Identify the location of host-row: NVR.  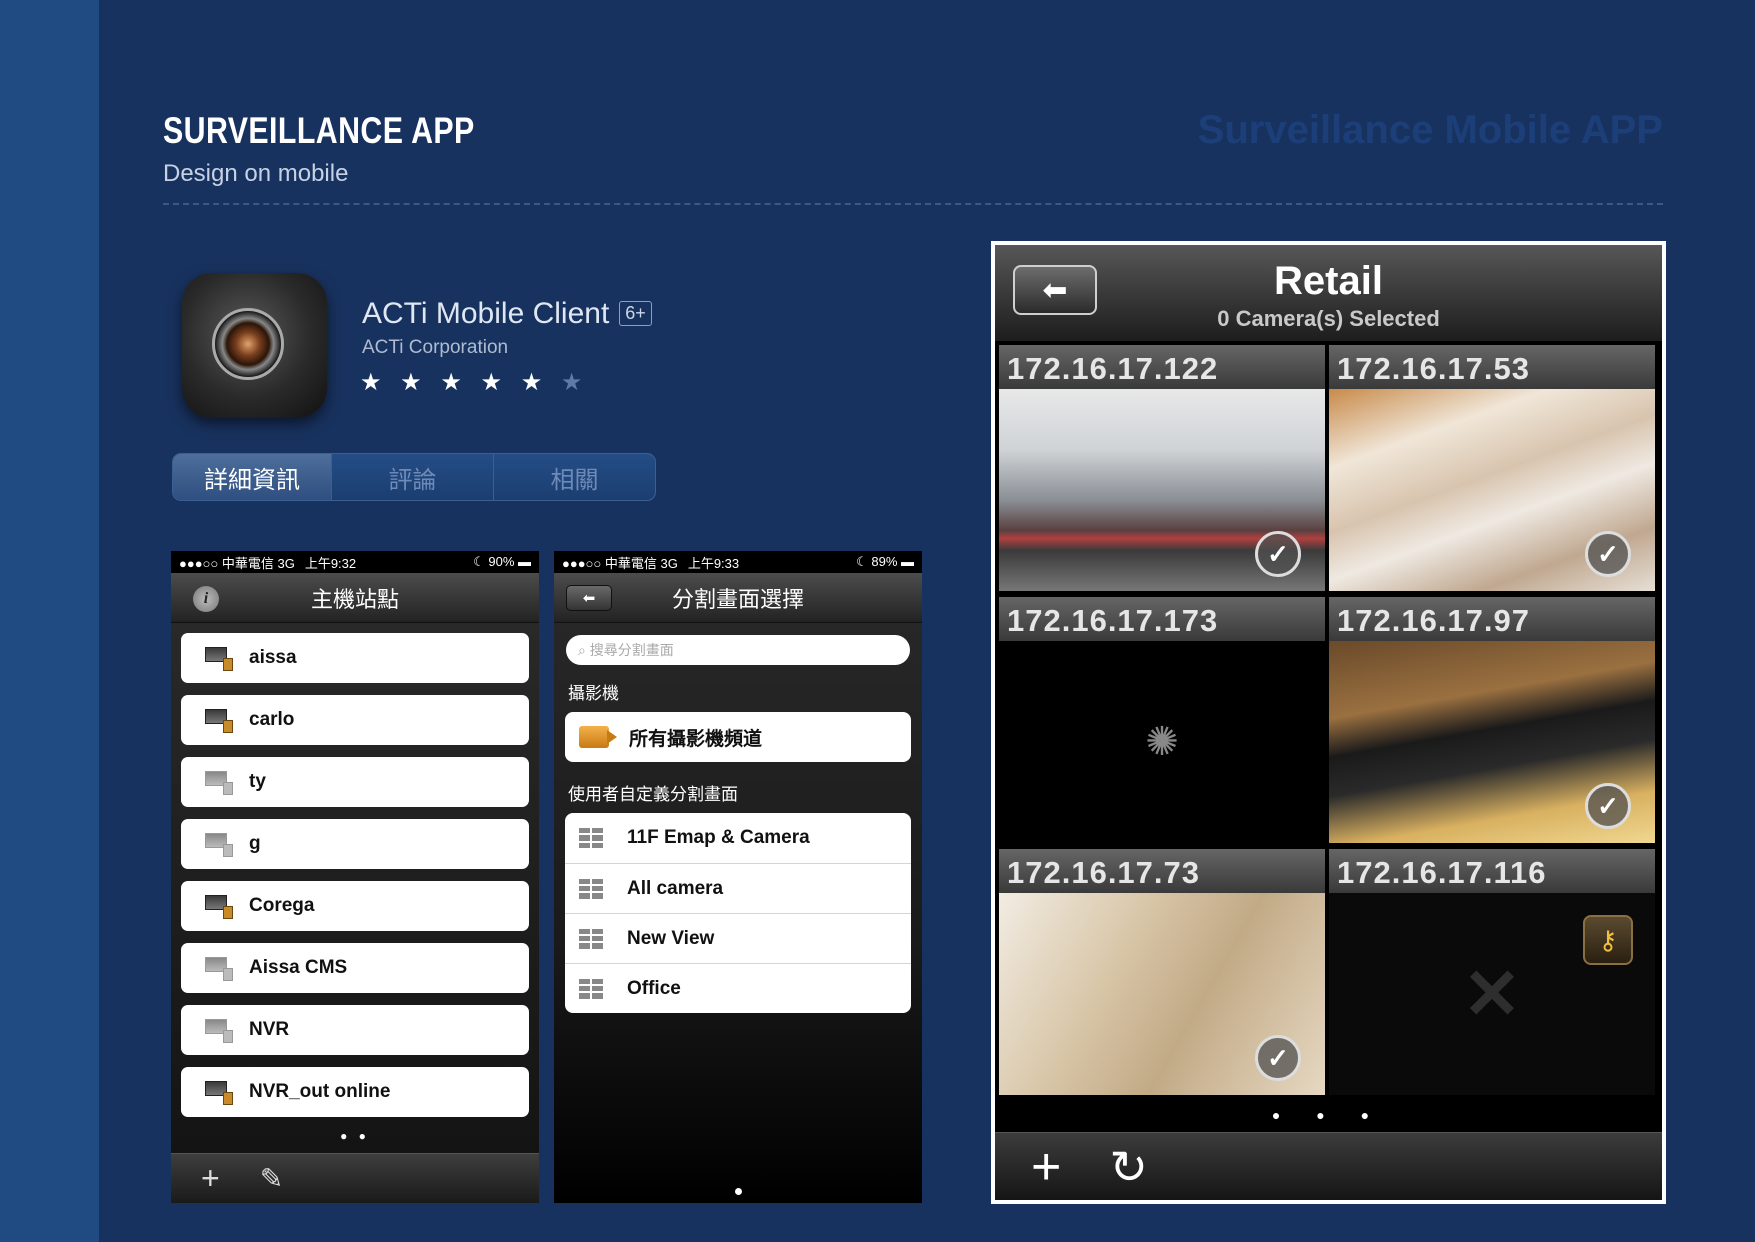
(355, 1030).